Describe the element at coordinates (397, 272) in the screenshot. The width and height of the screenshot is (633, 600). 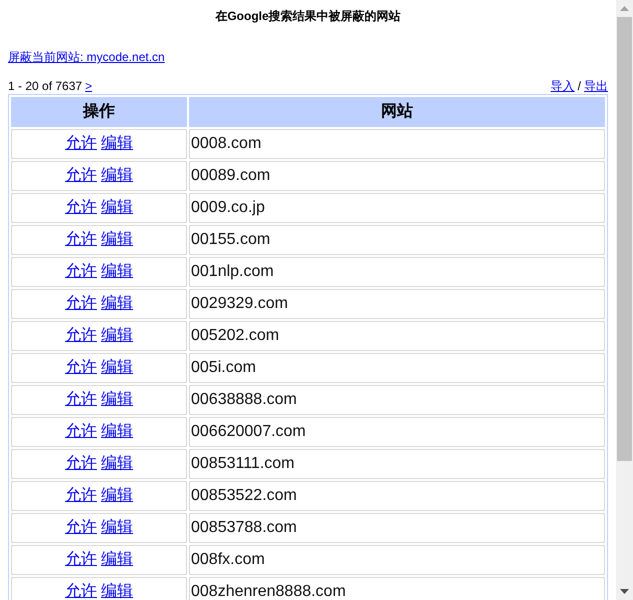
I see `table-cell: 001nlp.com` at that location.